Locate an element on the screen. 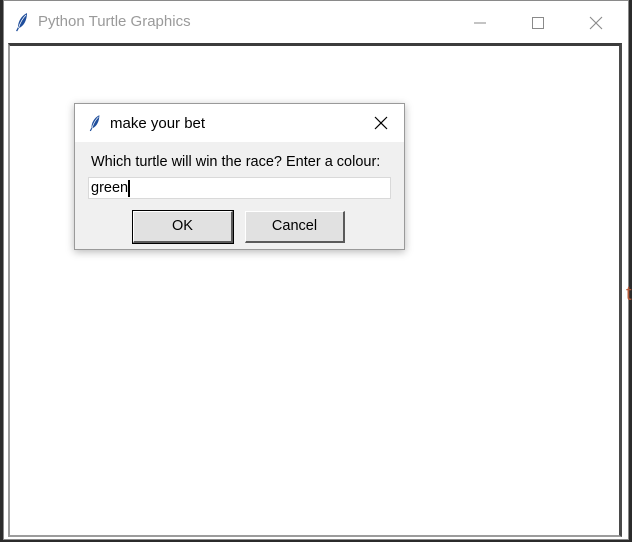 The image size is (632, 542). dialog-titlebar: make your bet is located at coordinates (239, 123).